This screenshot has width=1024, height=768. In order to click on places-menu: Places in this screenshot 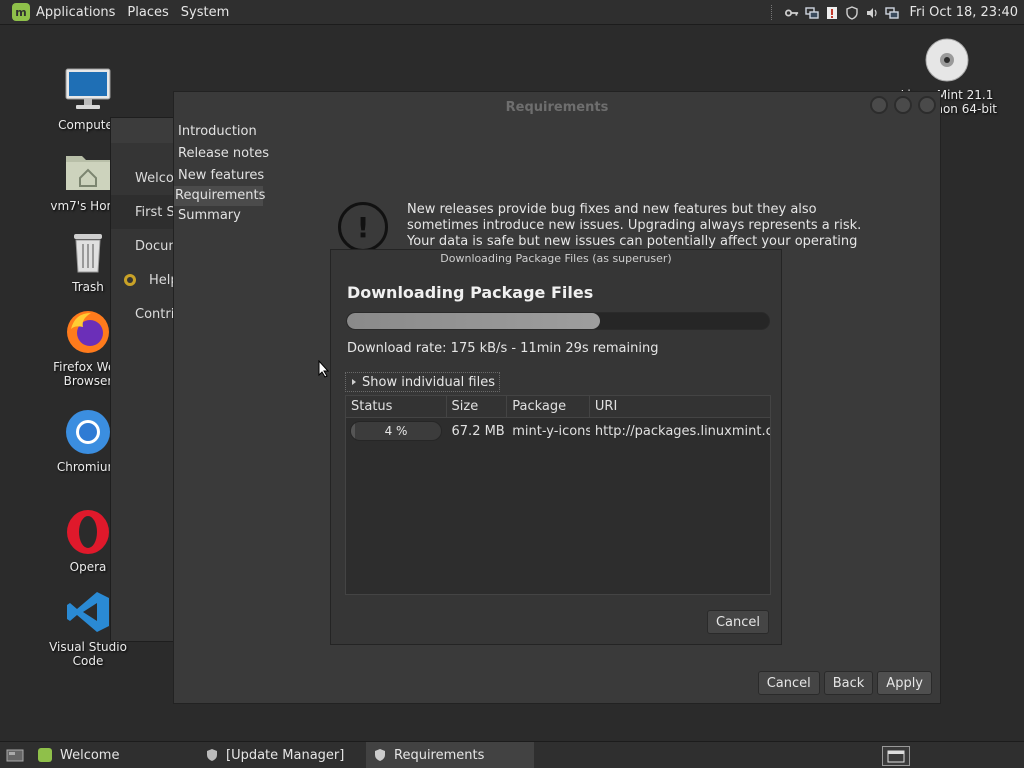, I will do `click(147, 12)`.